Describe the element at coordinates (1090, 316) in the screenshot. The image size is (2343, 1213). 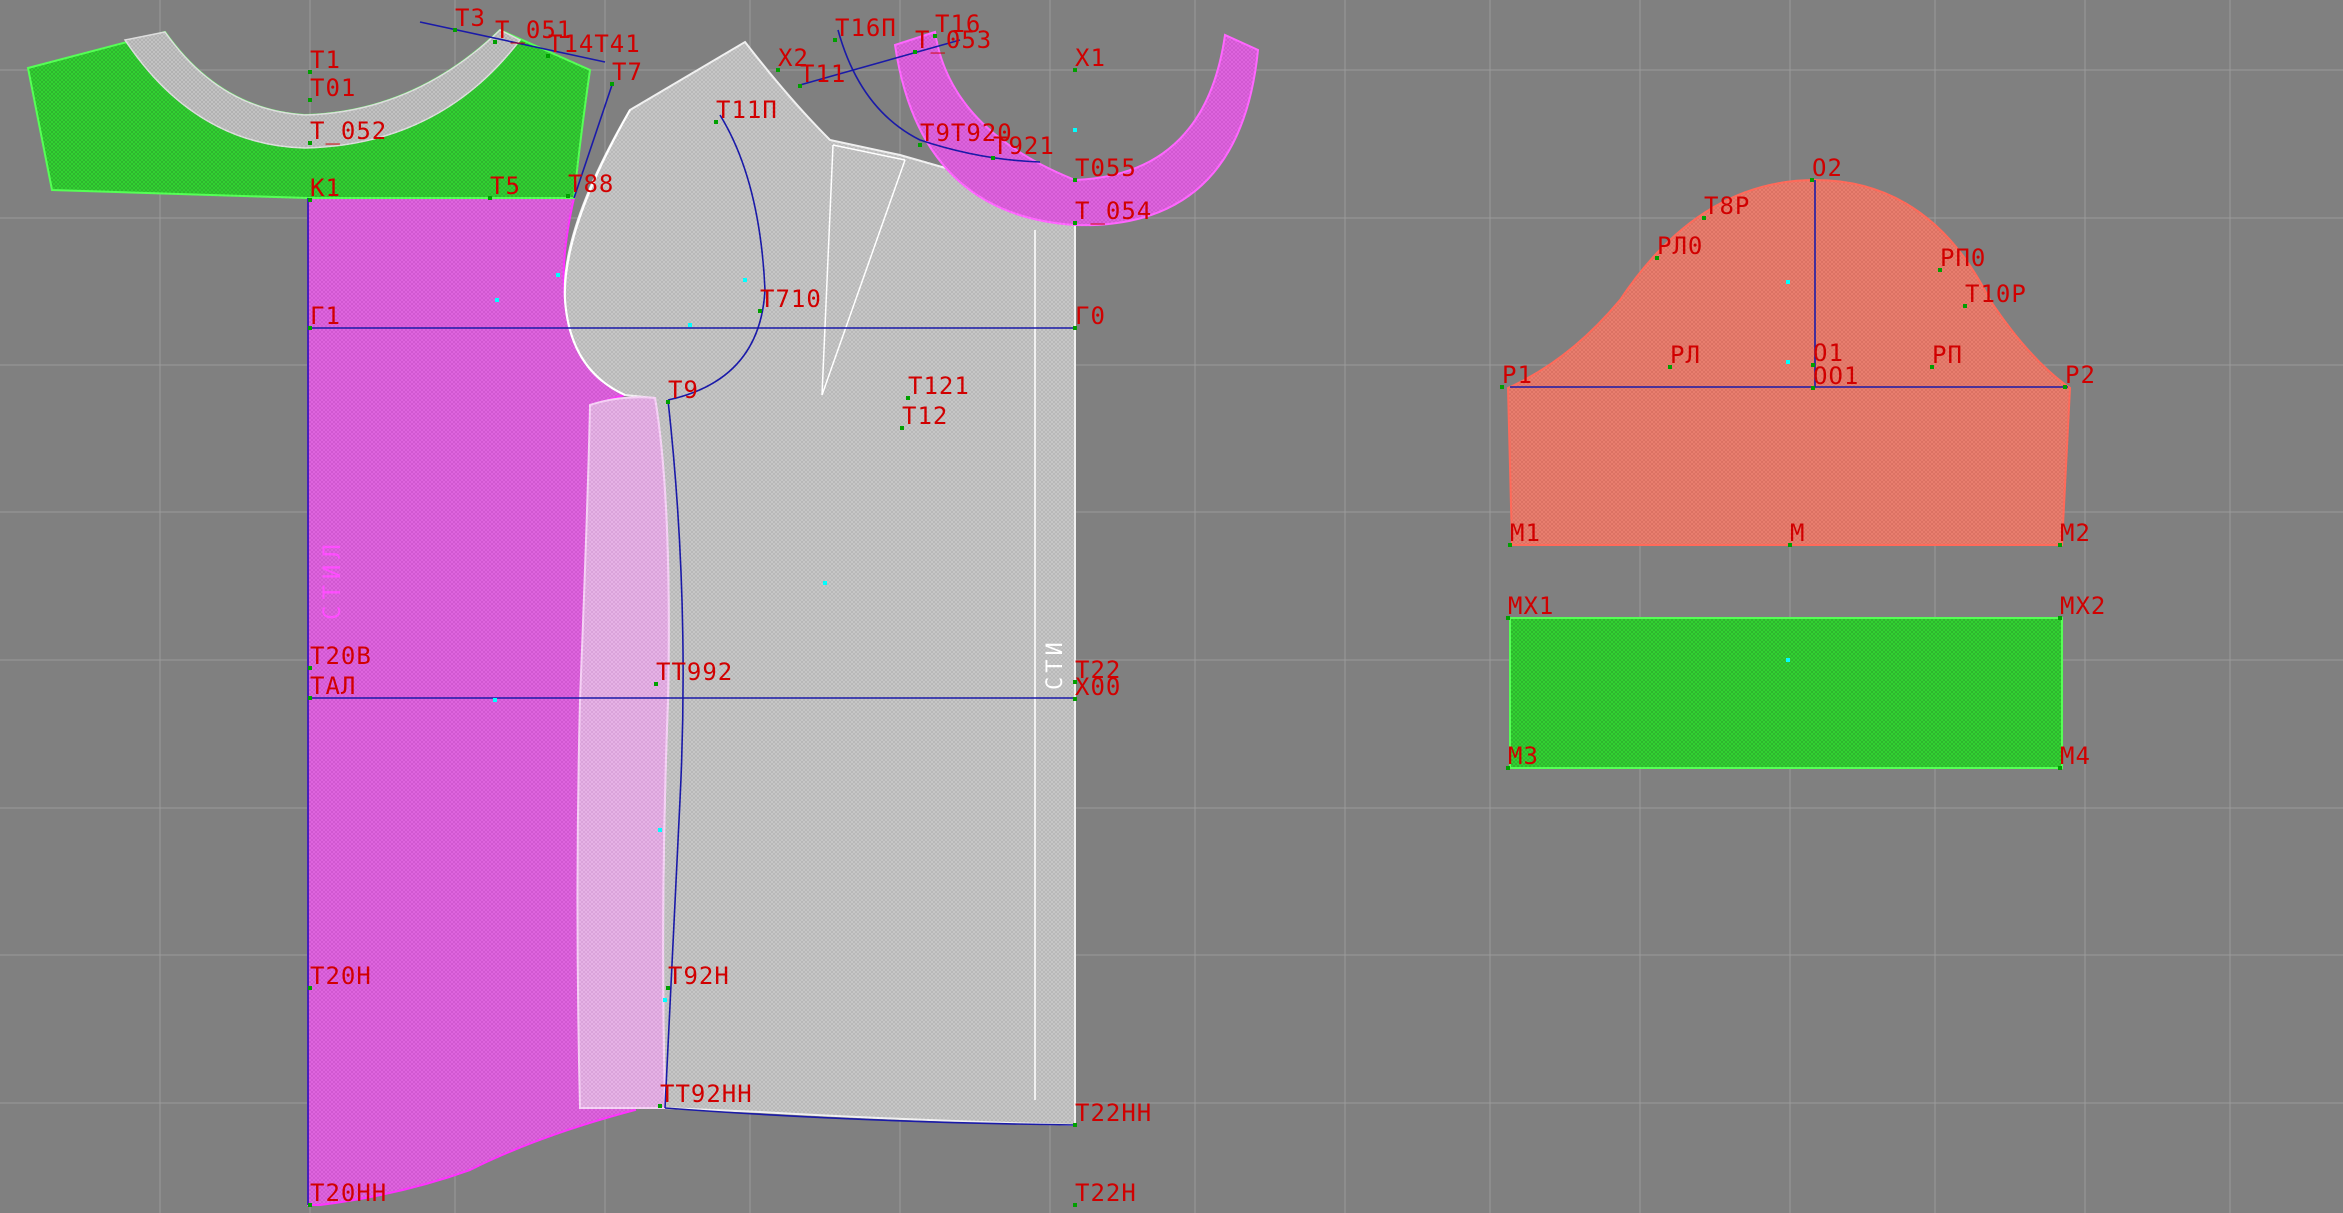
I see `point-label-g0: Г0` at that location.